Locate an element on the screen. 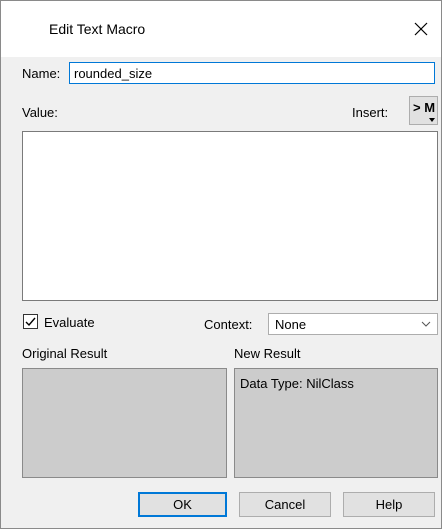 The image size is (442, 529). new-result-text: Data Type: NilClass is located at coordinates (297, 383).